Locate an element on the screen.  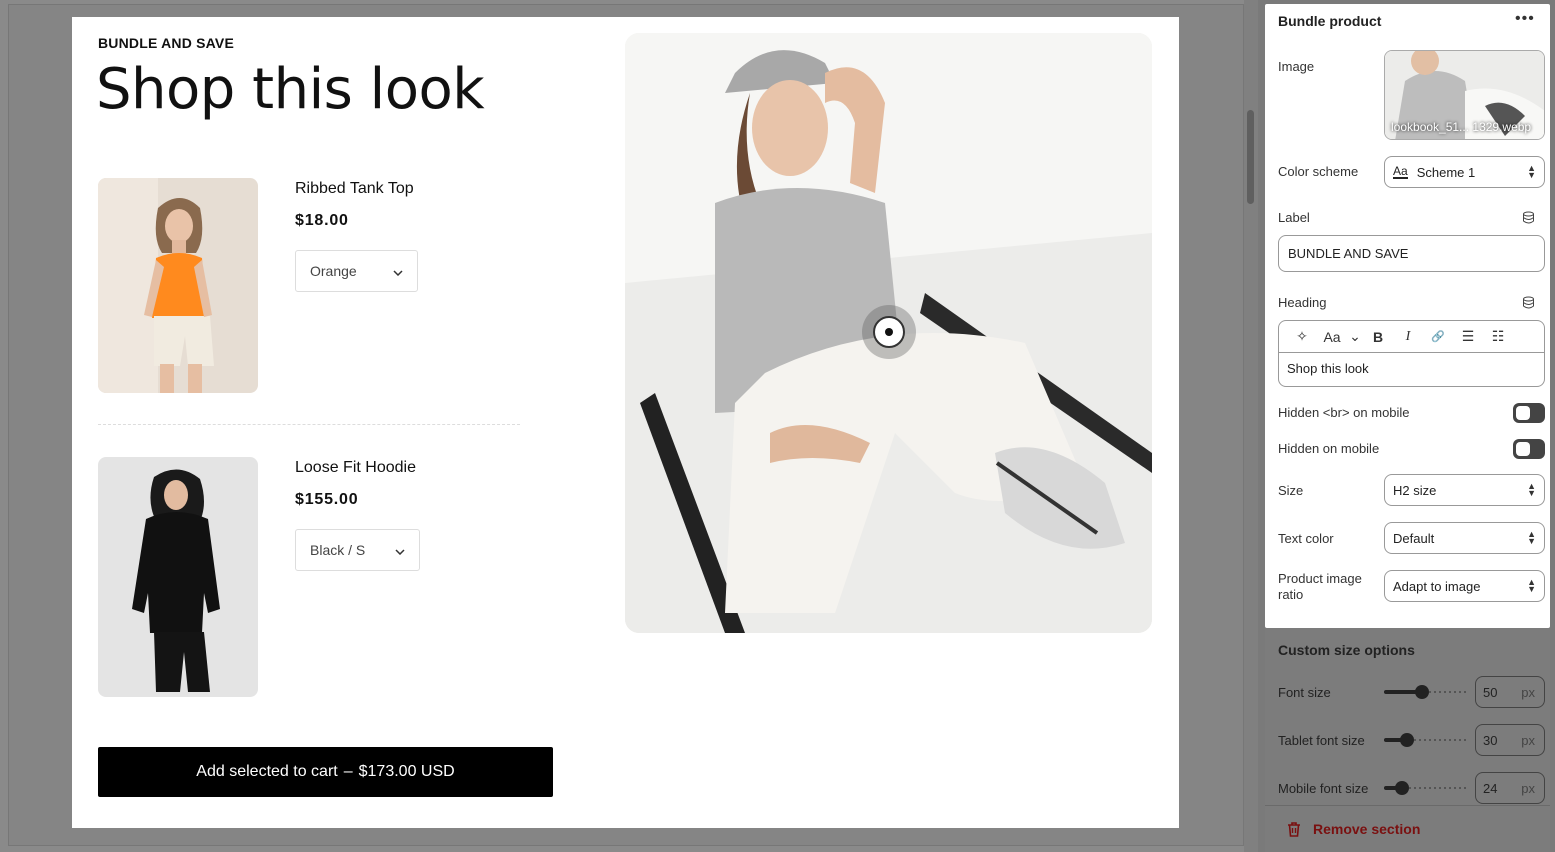
variant-select: Orange is located at coordinates (356, 271).